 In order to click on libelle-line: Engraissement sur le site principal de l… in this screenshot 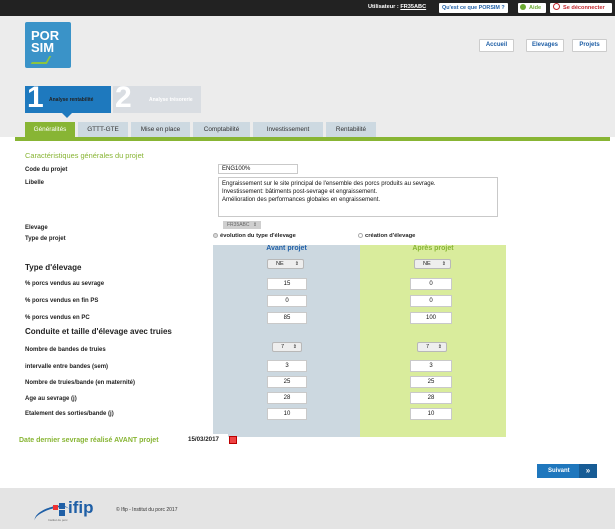, I will do `click(329, 184)`.